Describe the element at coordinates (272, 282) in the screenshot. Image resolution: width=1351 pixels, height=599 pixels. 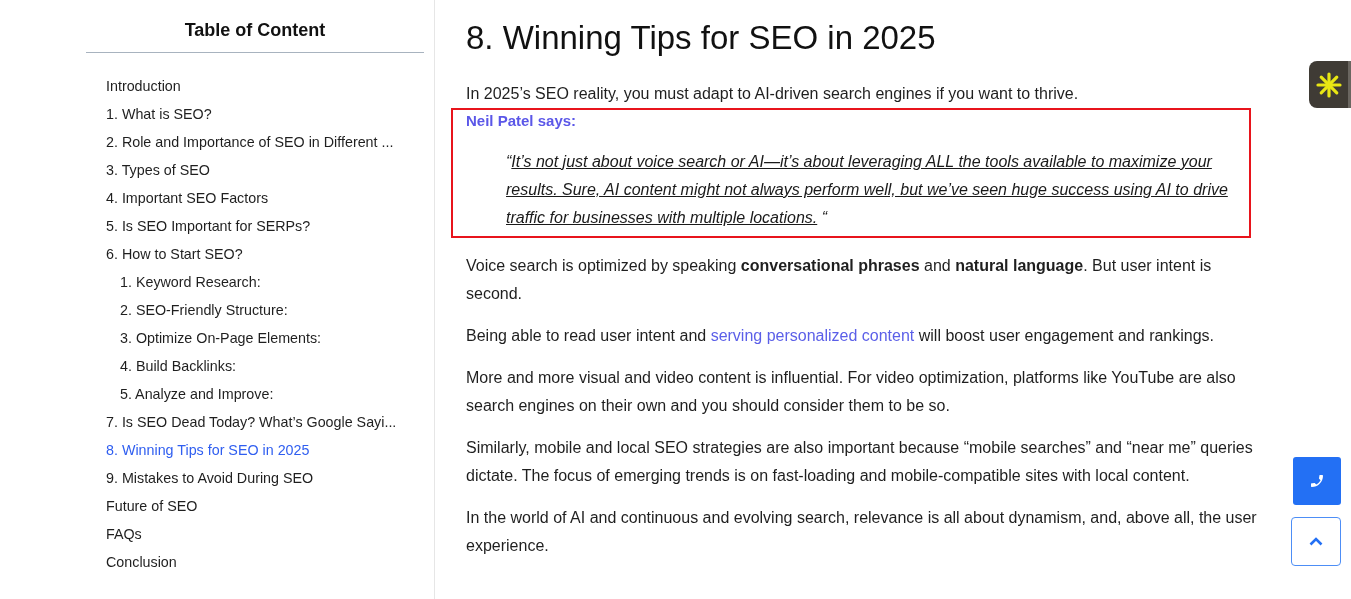
I see `toc-link: 1. Keyword Research:` at that location.